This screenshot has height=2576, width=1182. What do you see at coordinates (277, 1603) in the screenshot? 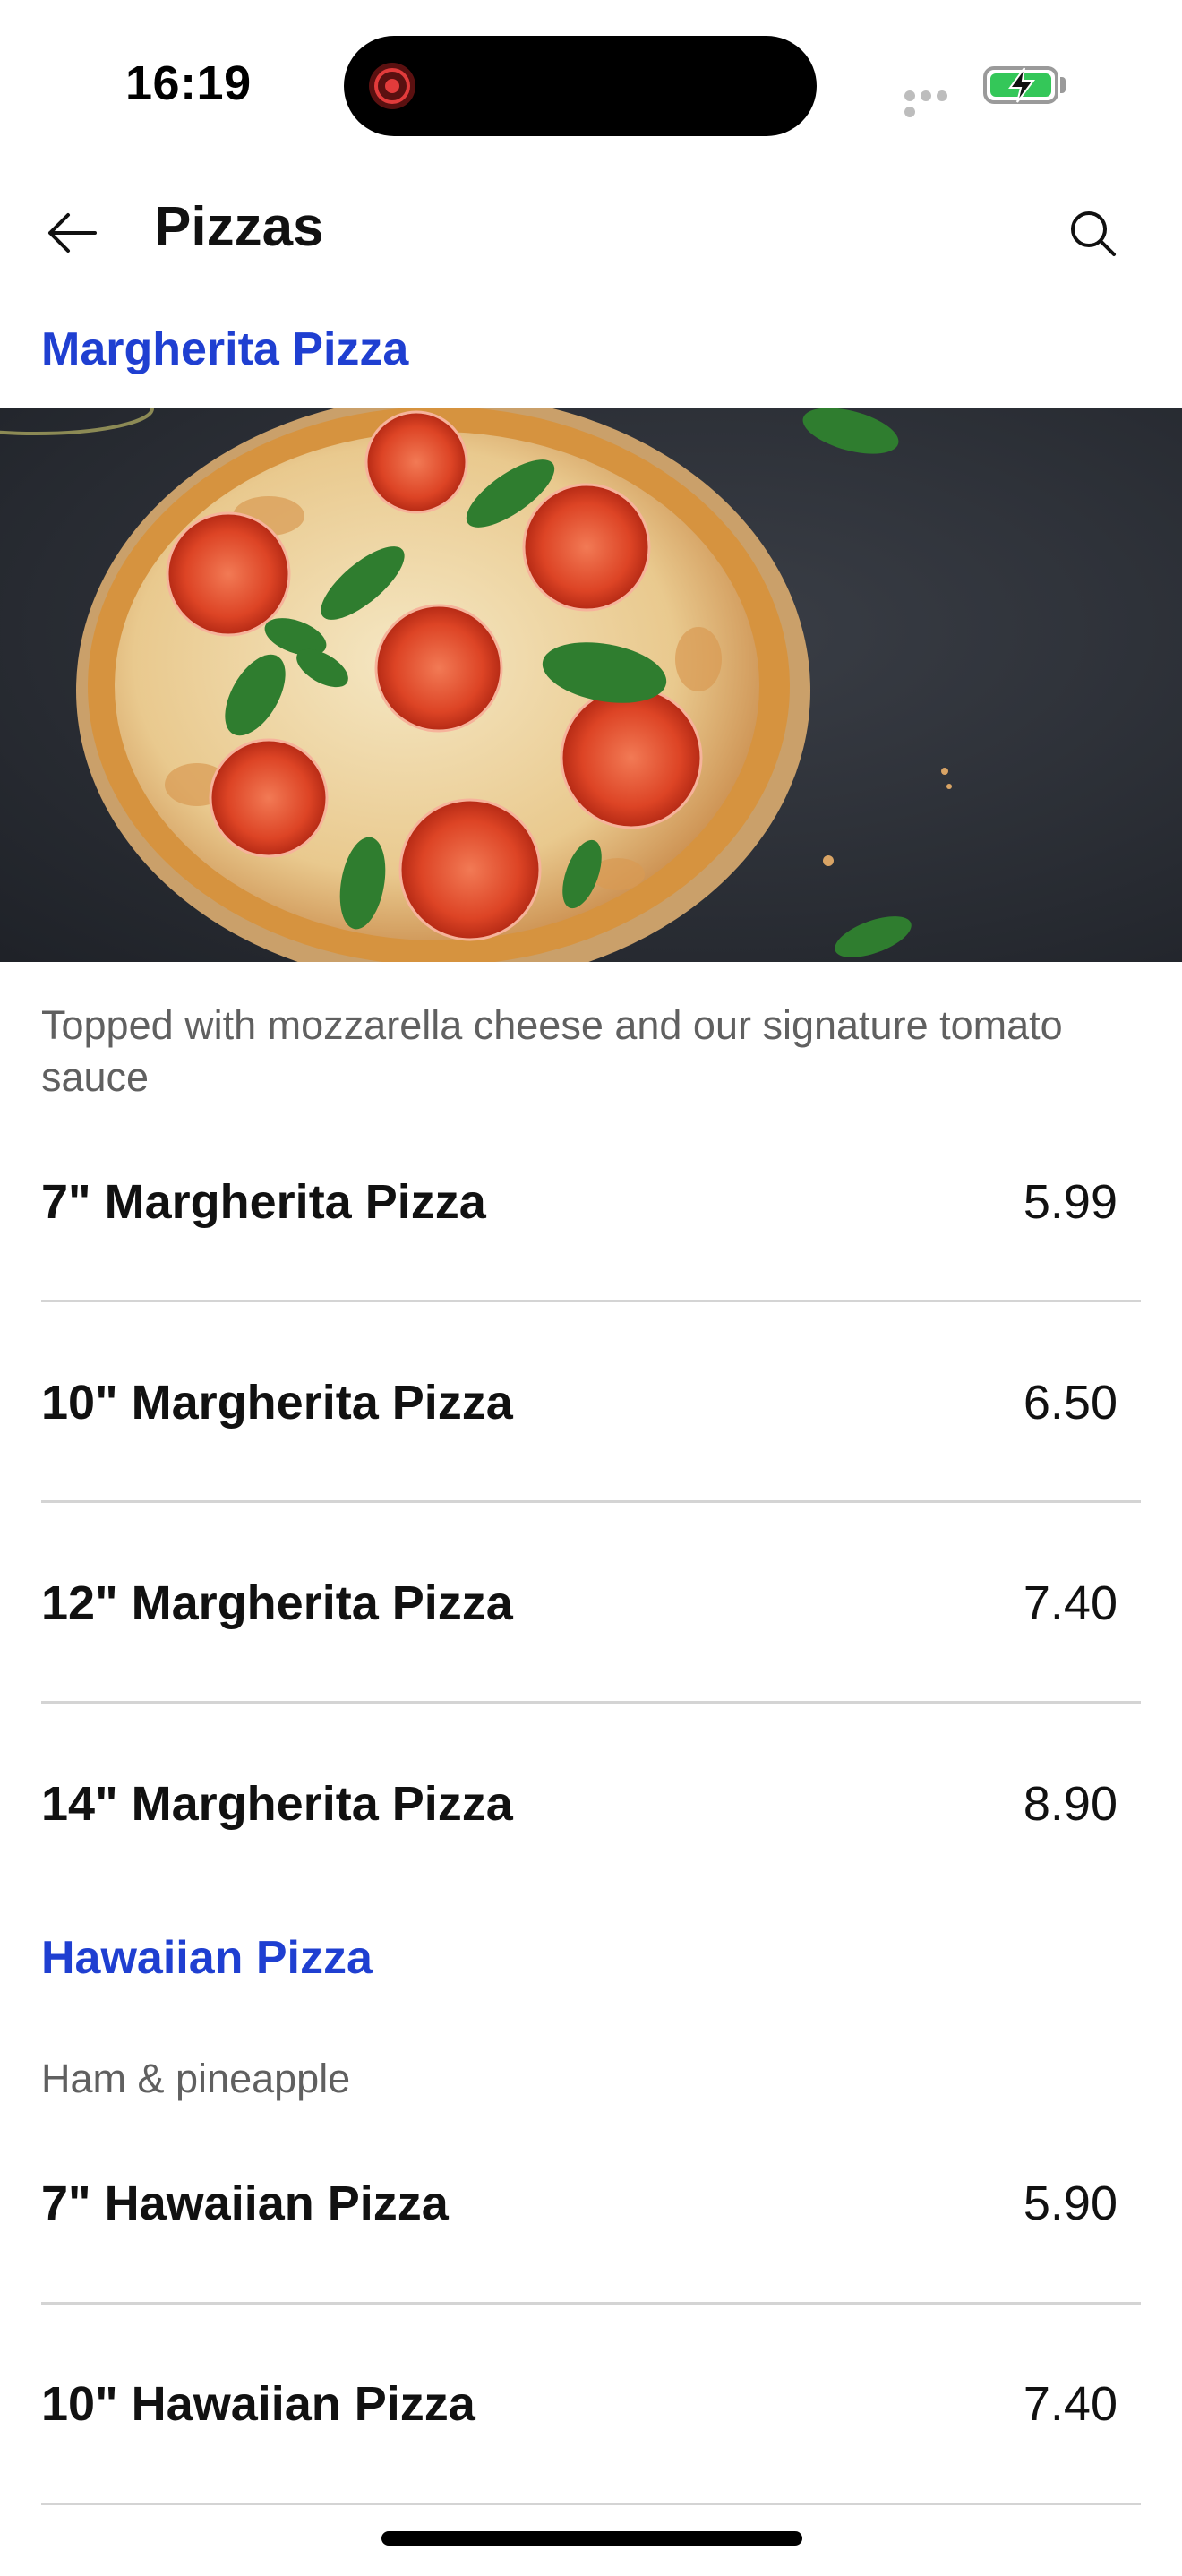
I see `menu-item-name: 12" Margherita Pizza` at bounding box center [277, 1603].